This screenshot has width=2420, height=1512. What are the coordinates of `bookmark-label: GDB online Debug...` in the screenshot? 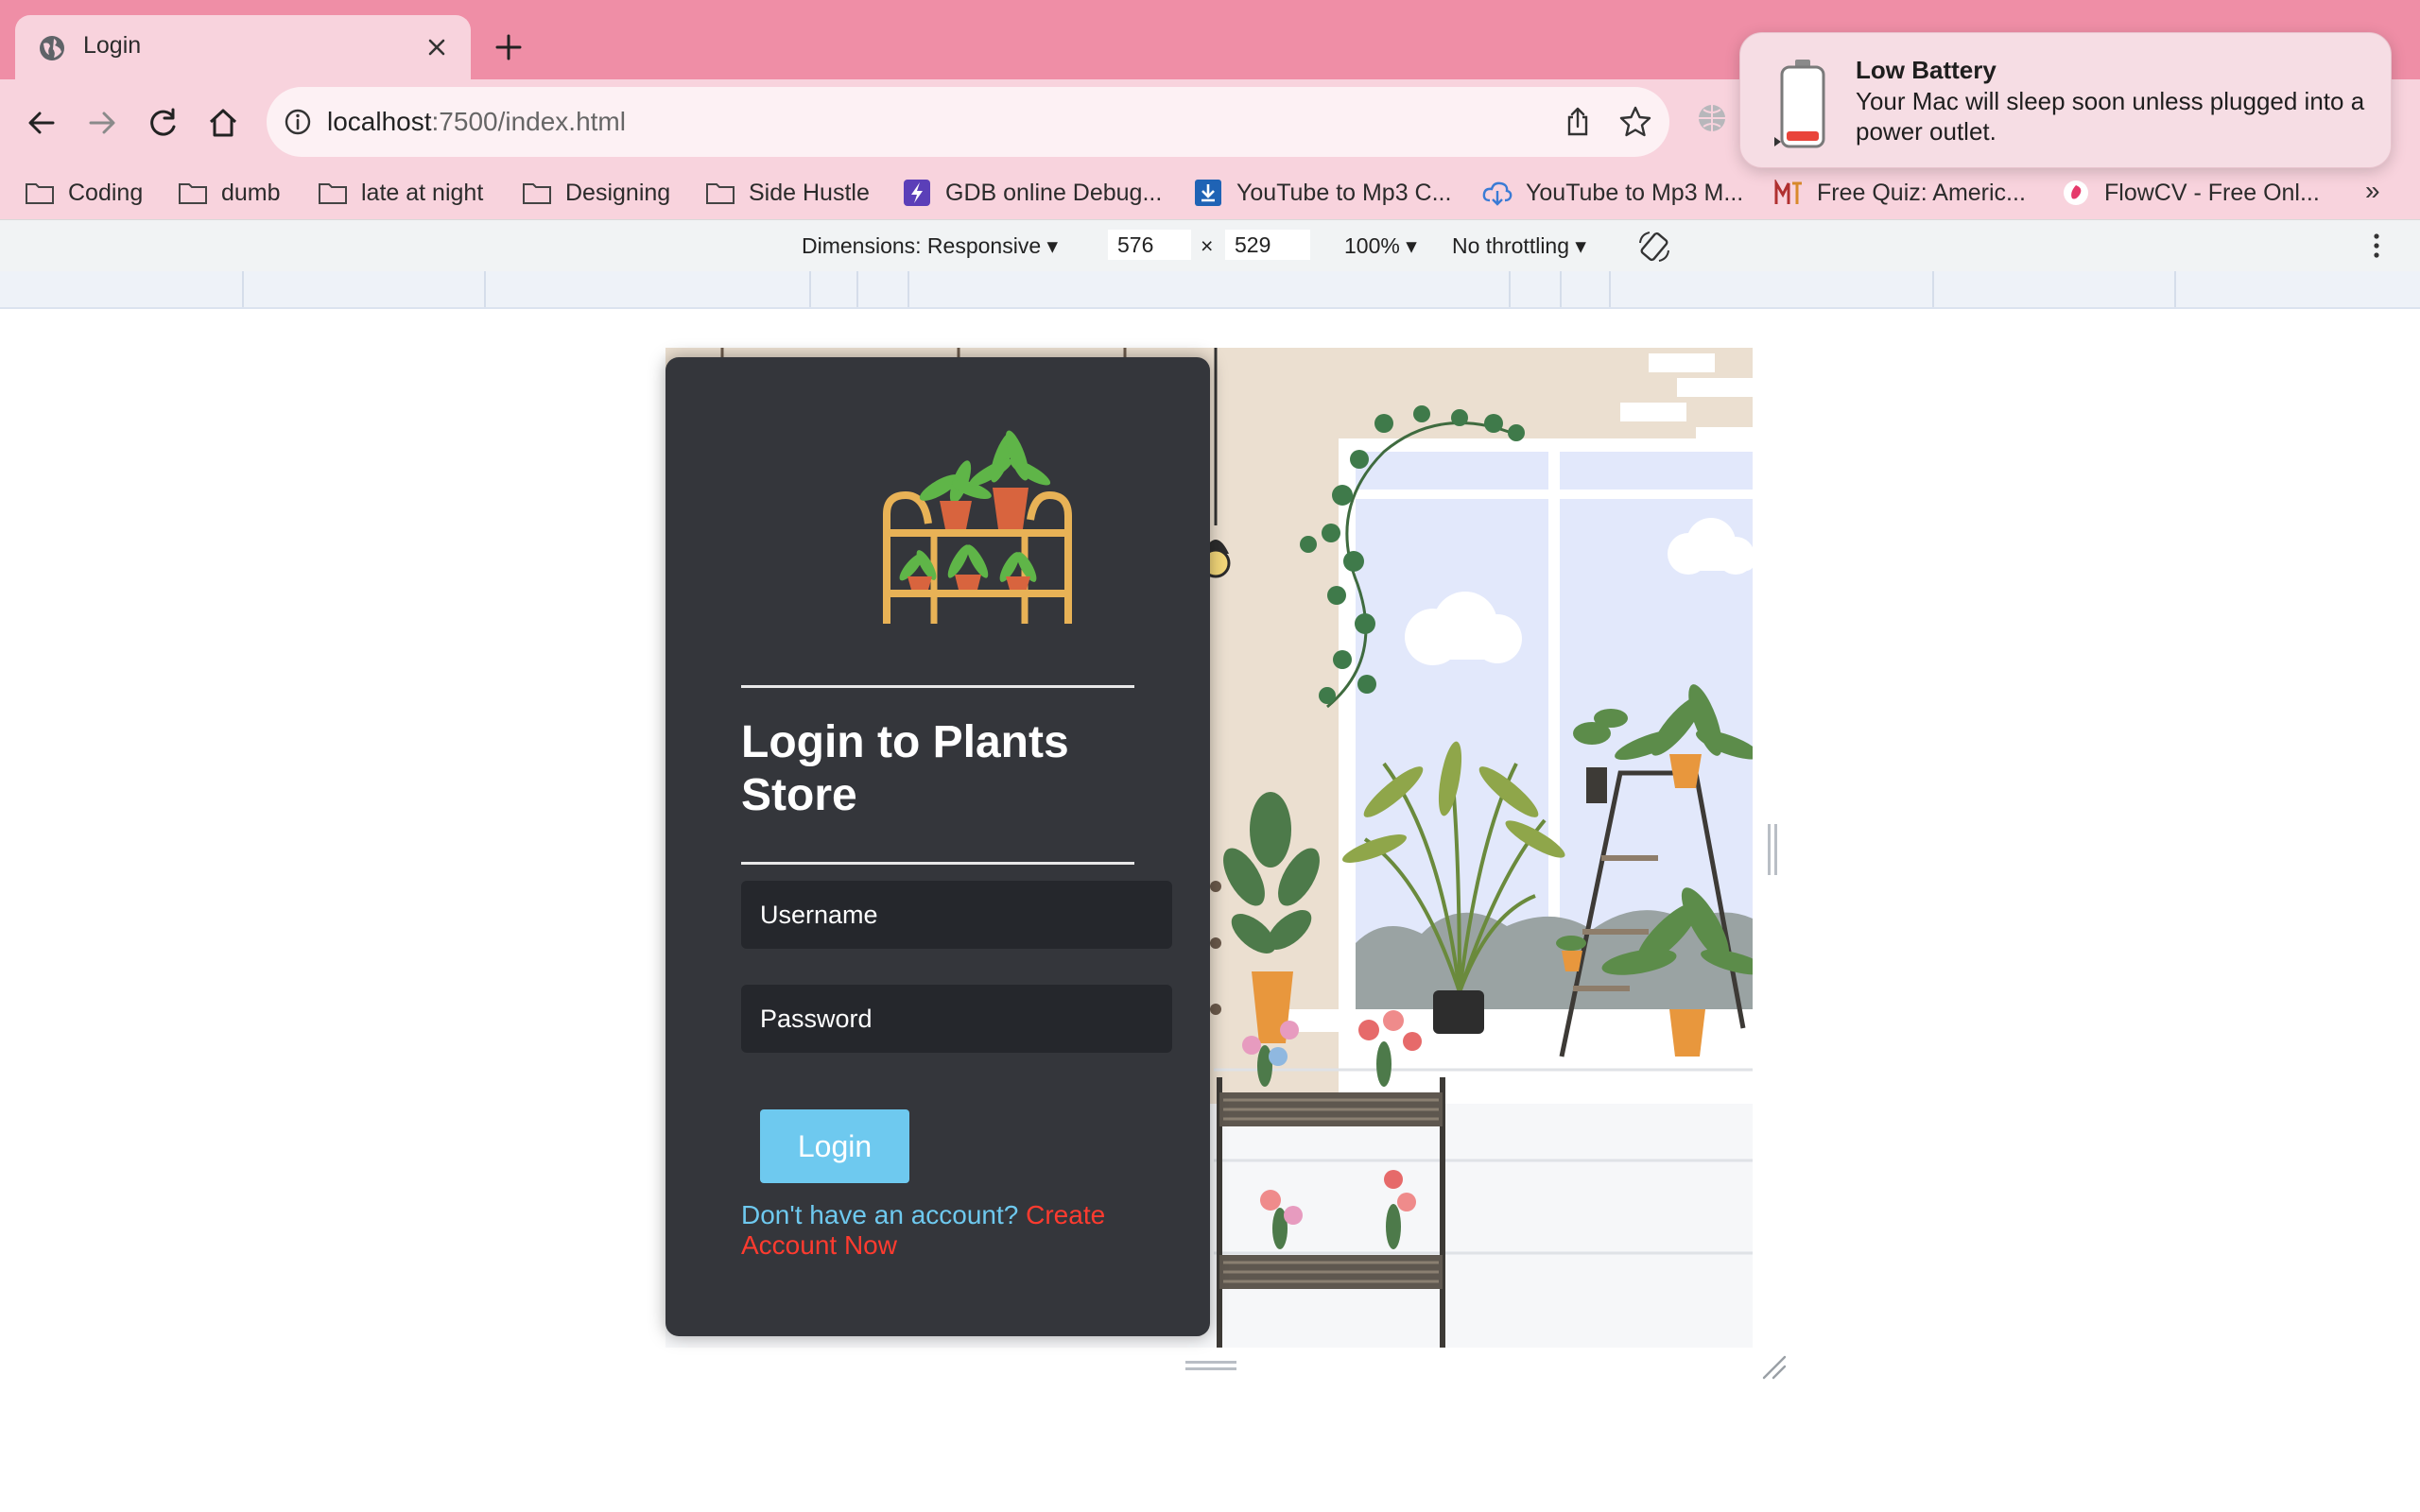 It's located at (1054, 192).